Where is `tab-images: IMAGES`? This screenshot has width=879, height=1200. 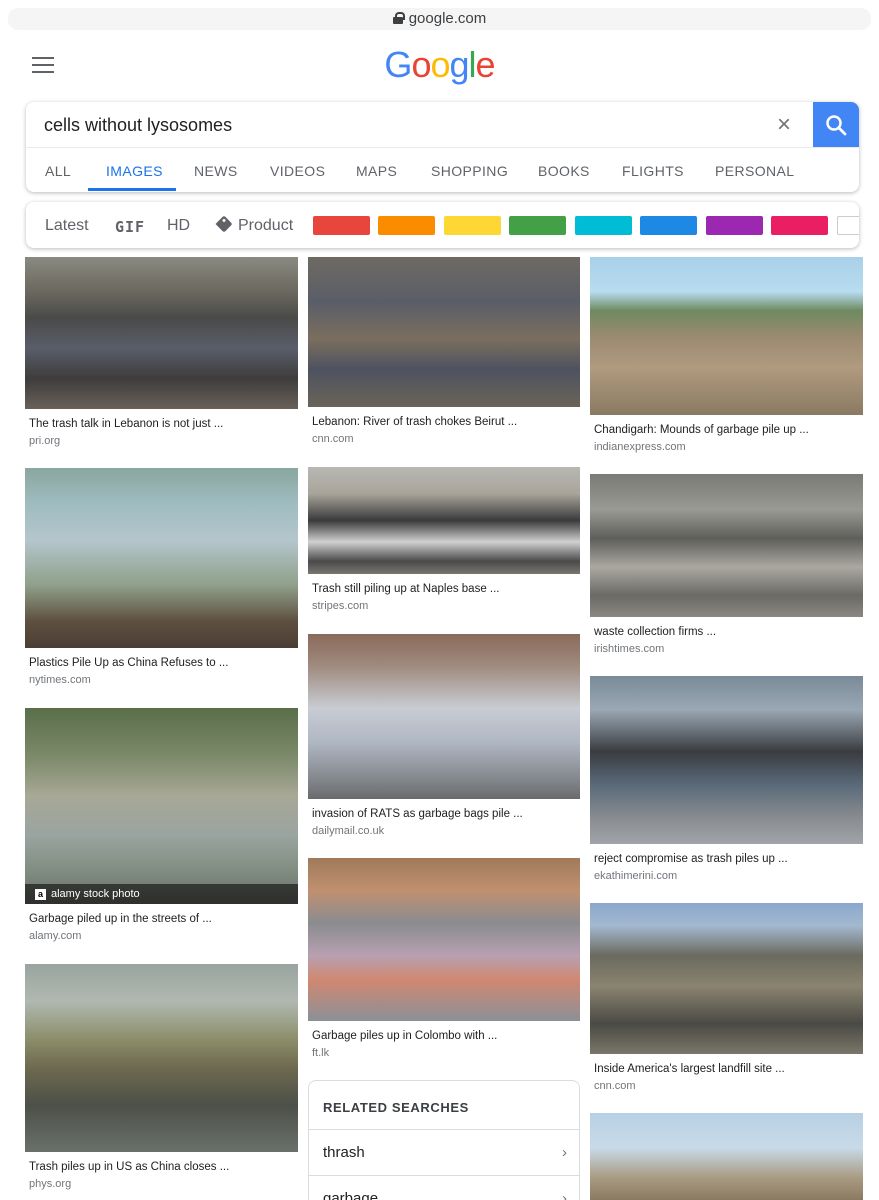 tab-images: IMAGES is located at coordinates (134, 171).